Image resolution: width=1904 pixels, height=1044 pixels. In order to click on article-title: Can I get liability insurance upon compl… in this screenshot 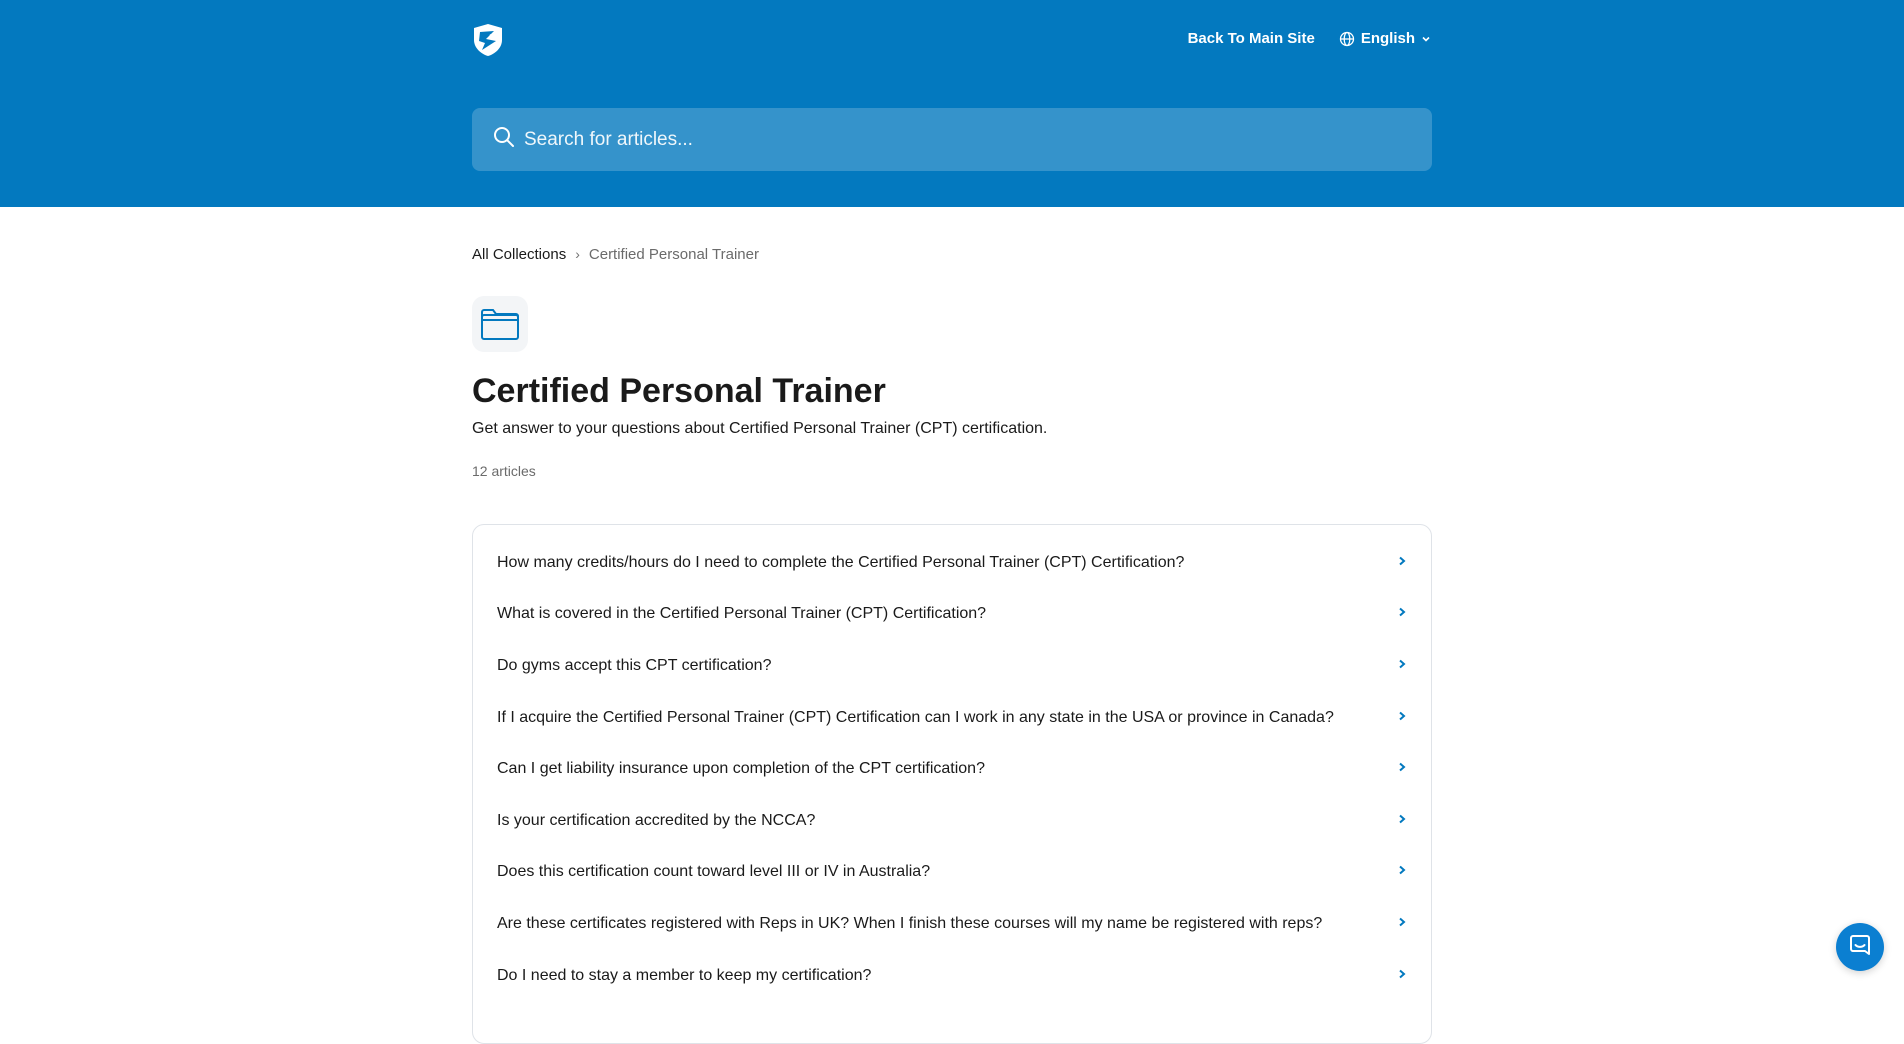, I will do `click(741, 769)`.